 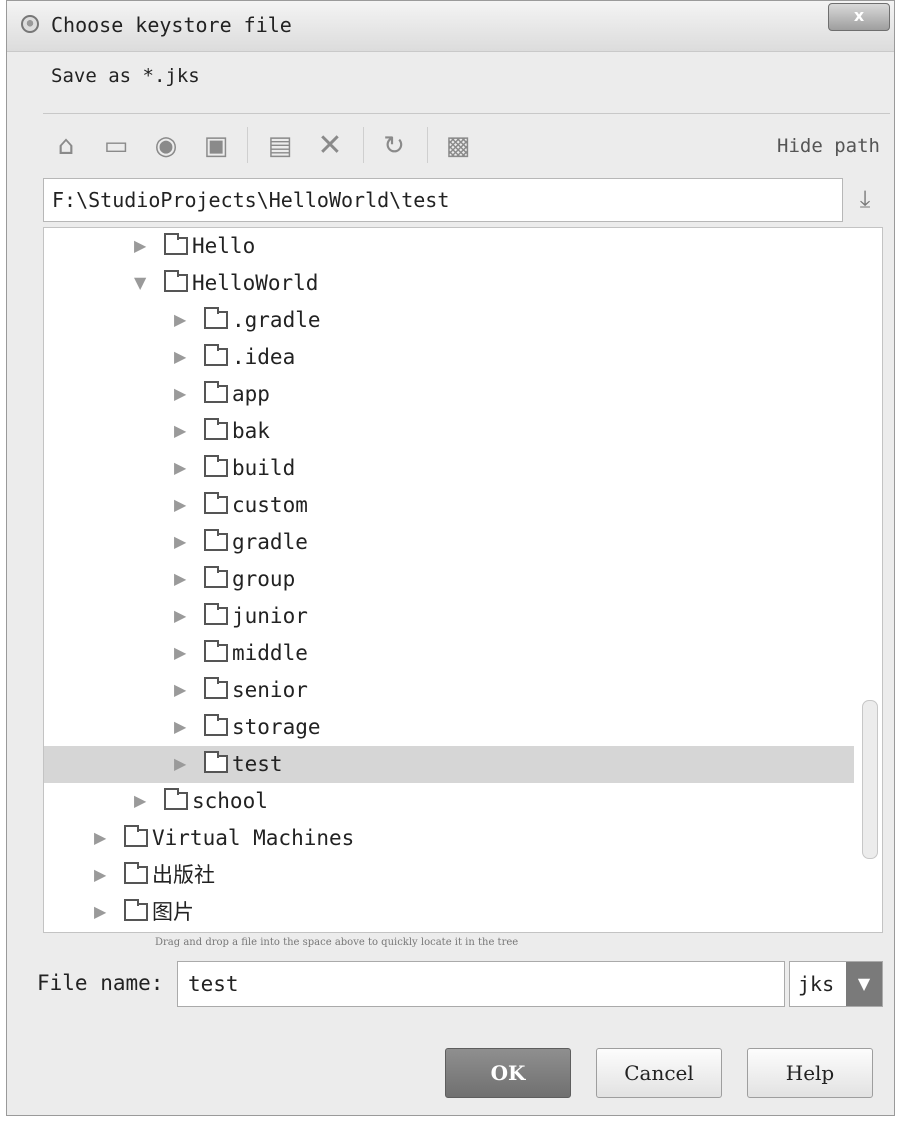 I want to click on tree-row: ▶ junior, so click(x=449, y=616).